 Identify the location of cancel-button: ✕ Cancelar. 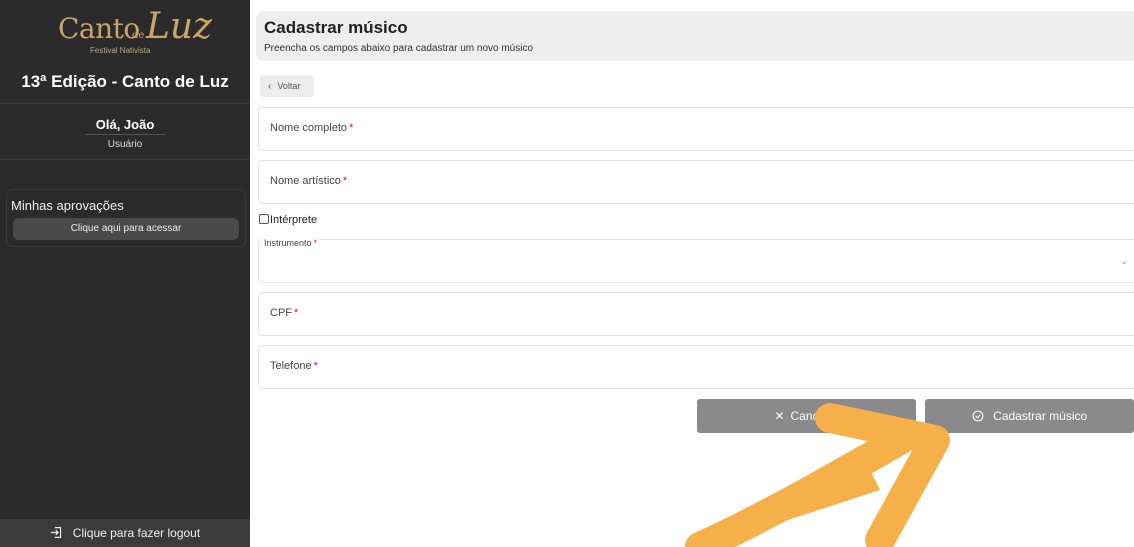
(806, 416).